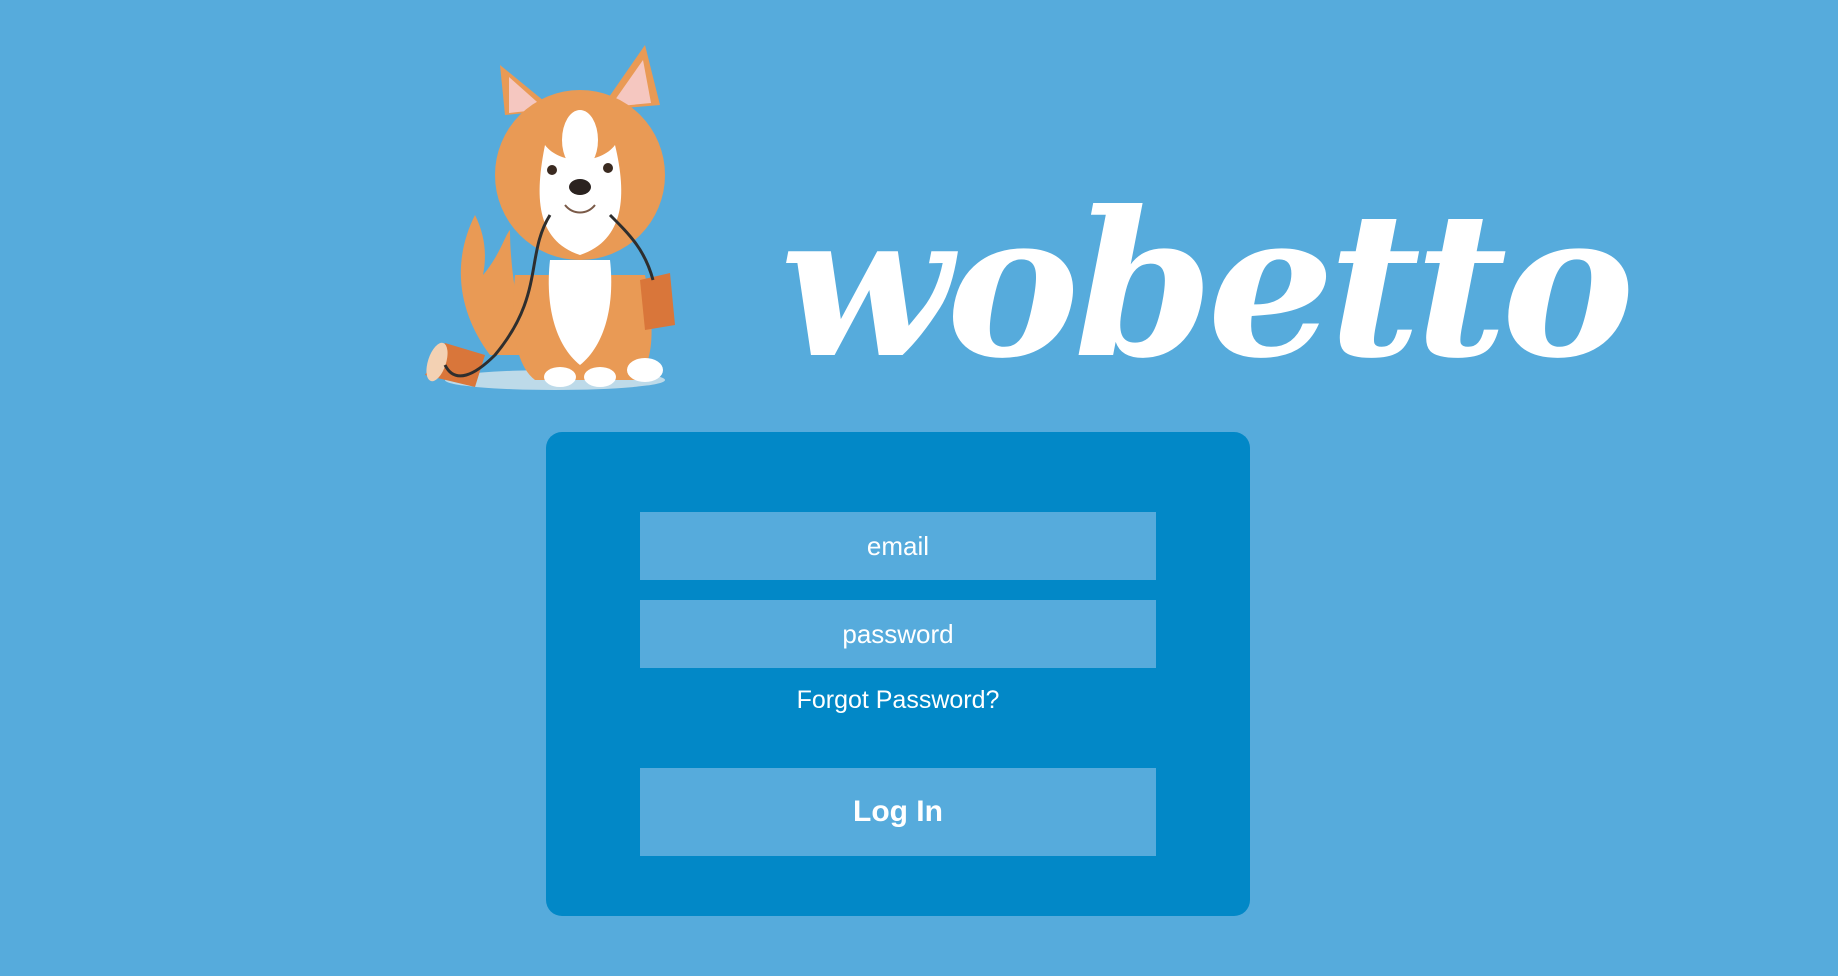 Image resolution: width=1838 pixels, height=976 pixels. What do you see at coordinates (898, 634) in the screenshot?
I see `password-field` at bounding box center [898, 634].